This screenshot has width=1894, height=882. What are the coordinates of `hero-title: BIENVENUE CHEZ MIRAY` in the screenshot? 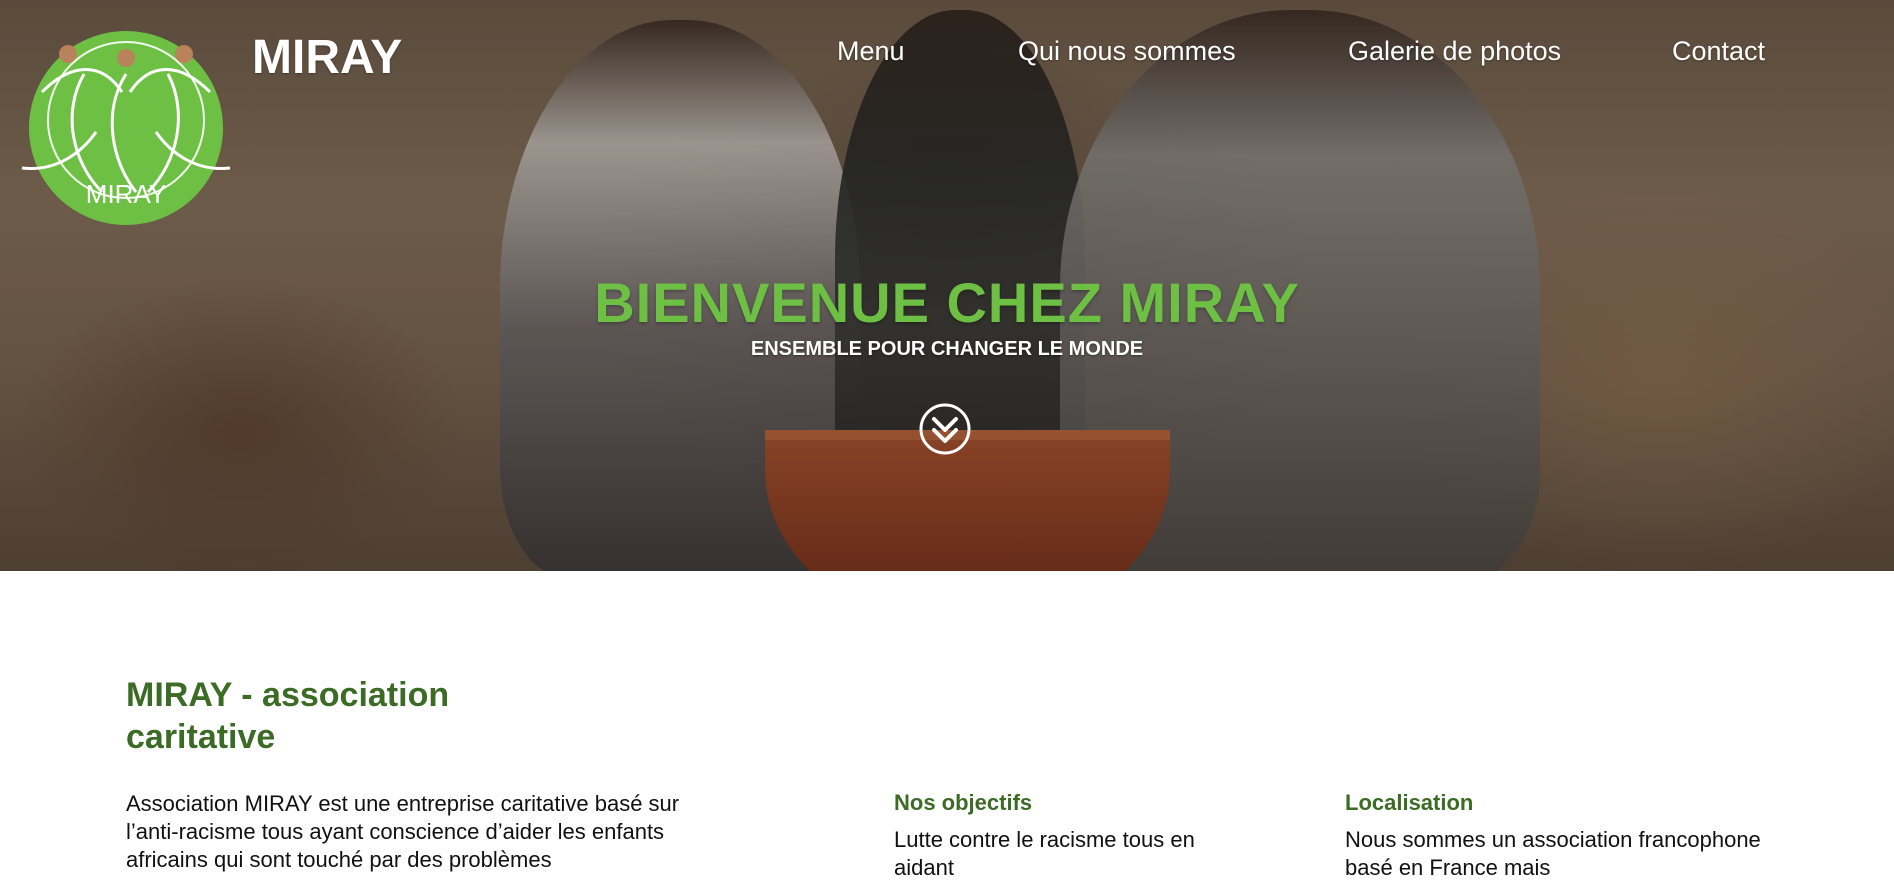 It's located at (947, 302).